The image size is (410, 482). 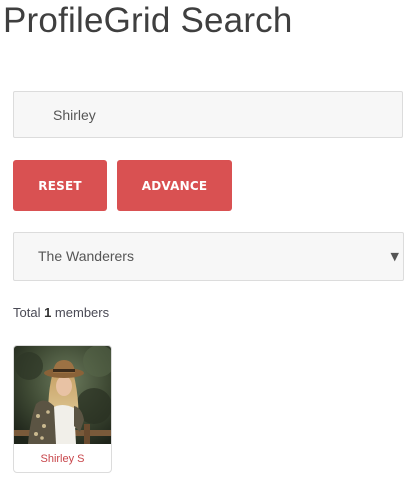 I want to click on total-suffix: members, so click(x=80, y=312).